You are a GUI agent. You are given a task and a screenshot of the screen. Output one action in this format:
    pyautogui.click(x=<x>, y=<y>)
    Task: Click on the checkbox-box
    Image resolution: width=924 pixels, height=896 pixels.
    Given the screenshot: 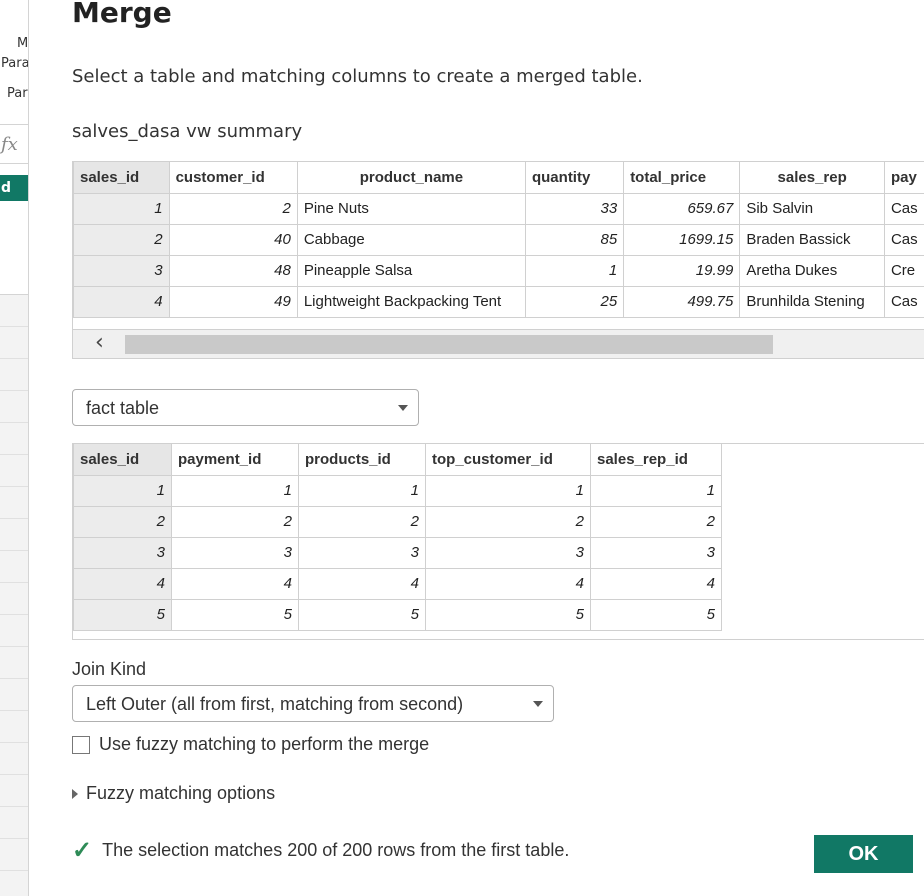 What is the action you would take?
    pyautogui.click(x=81, y=744)
    